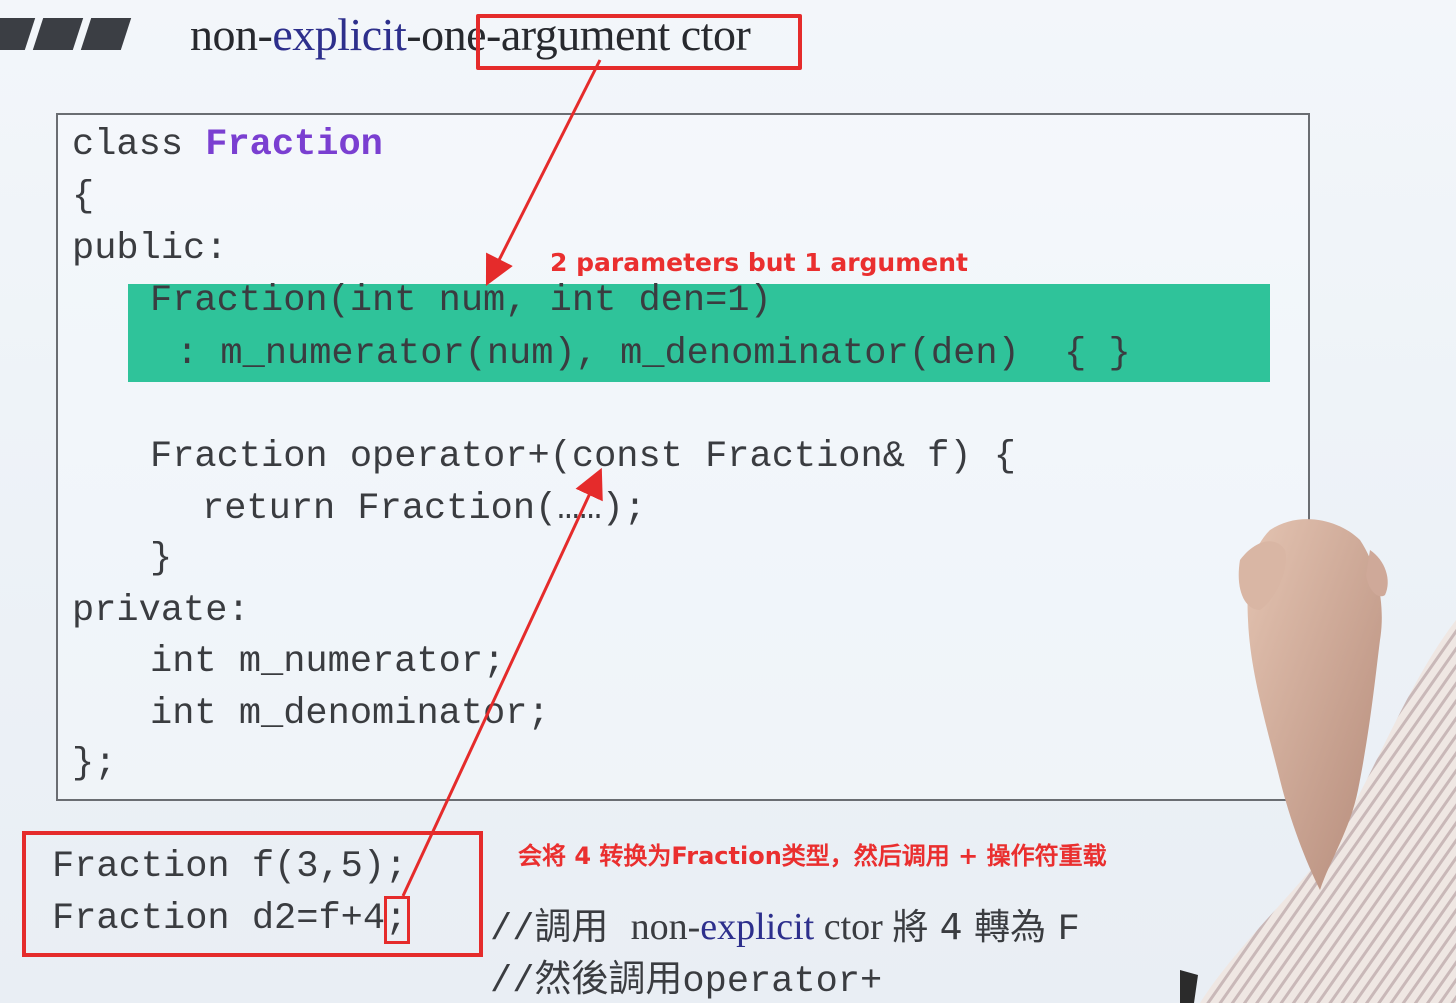  Describe the element at coordinates (543, 173) in the screenshot. I see `arrow-to-ctor` at that location.